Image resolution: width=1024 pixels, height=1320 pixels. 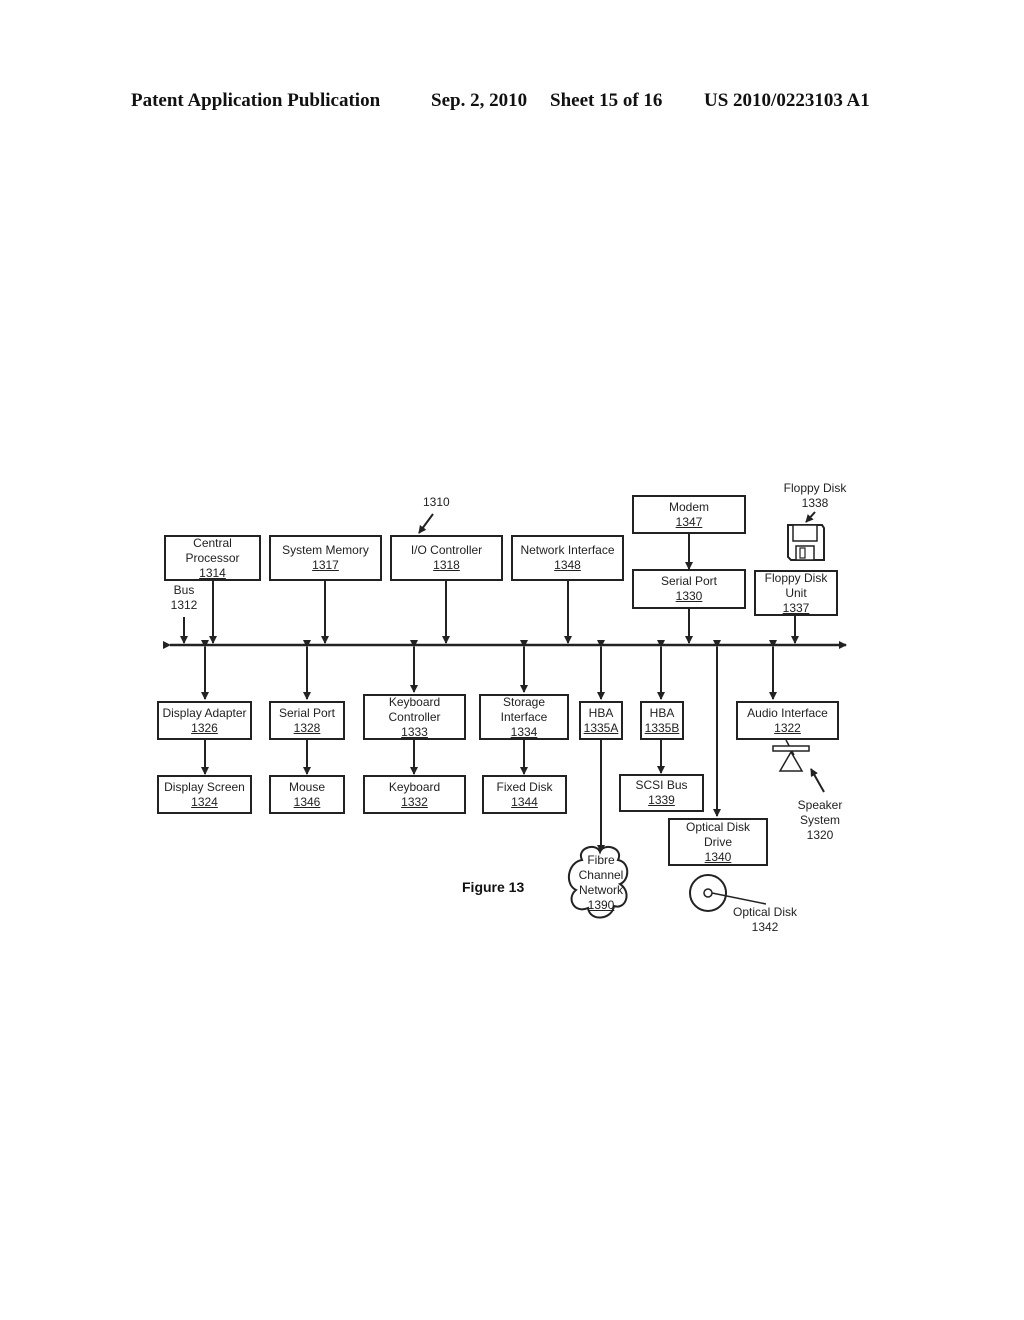 I want to click on serial-port-top-box: Serial Port 1330, so click(x=689, y=589).